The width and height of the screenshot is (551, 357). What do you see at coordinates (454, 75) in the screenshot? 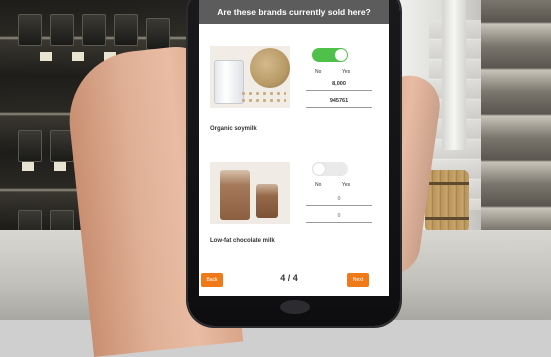
I see `store-pillar` at bounding box center [454, 75].